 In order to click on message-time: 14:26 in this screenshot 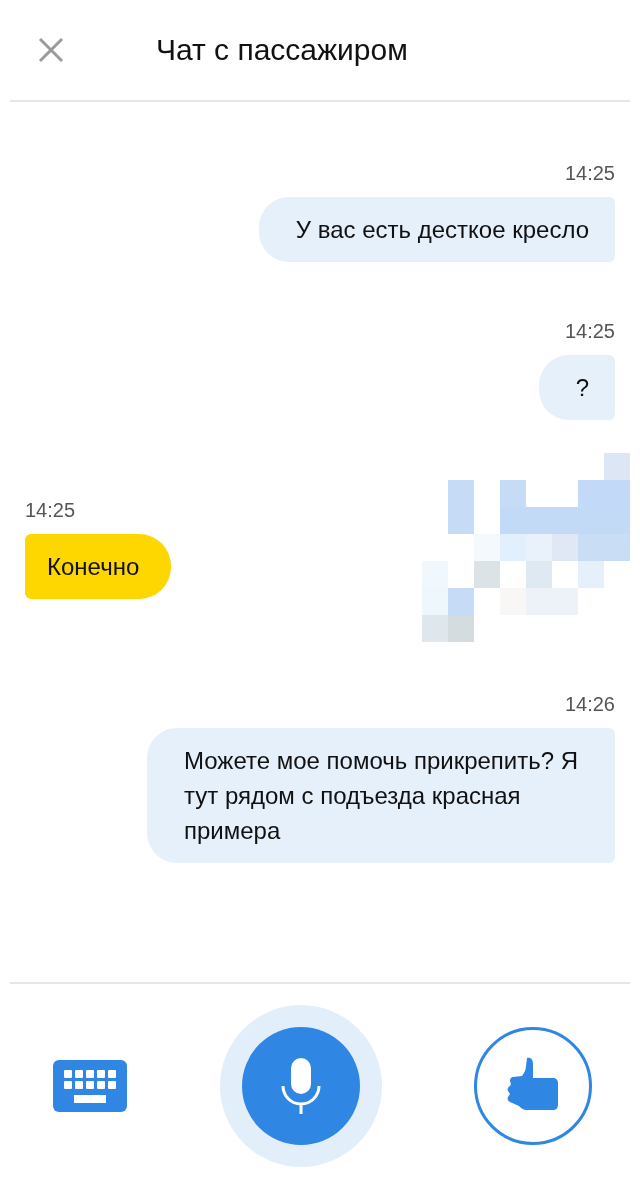, I will do `click(589, 704)`.